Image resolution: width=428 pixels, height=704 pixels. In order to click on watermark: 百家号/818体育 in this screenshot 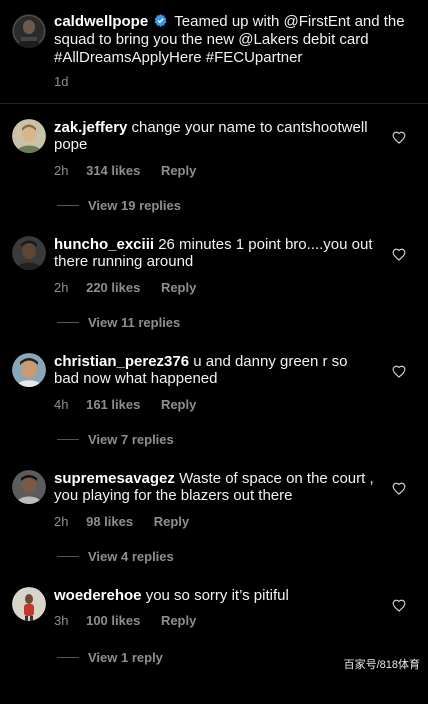, I will do `click(381, 665)`.